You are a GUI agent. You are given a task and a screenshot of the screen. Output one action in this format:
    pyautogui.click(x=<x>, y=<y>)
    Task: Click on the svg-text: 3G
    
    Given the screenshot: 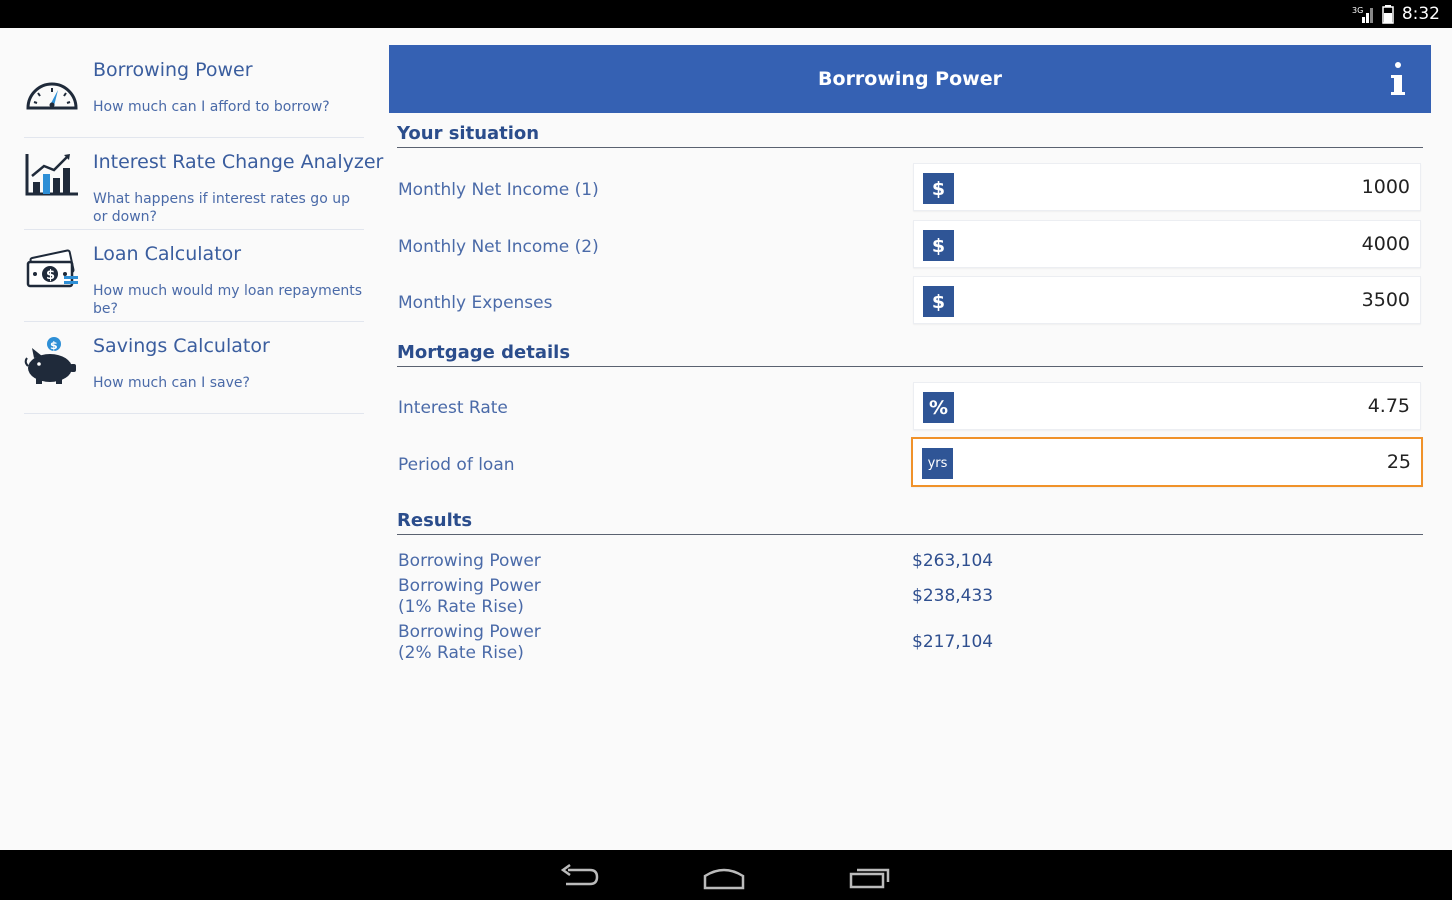 What is the action you would take?
    pyautogui.click(x=1357, y=10)
    